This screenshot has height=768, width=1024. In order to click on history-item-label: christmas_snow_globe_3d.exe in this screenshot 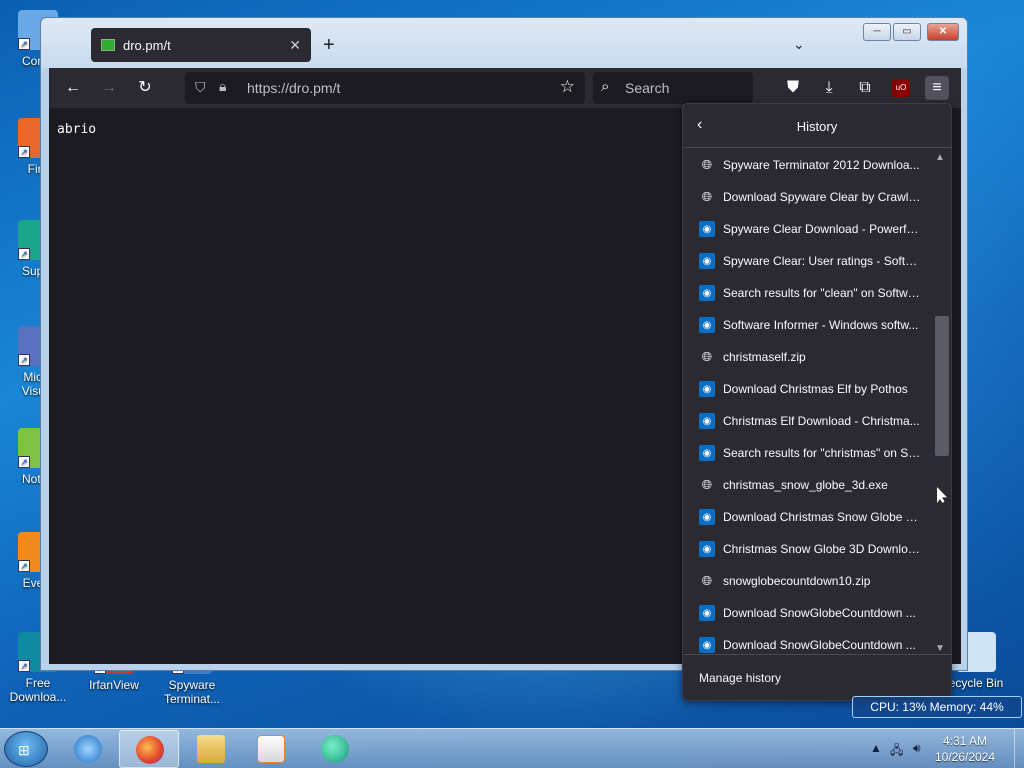, I will do `click(805, 485)`.